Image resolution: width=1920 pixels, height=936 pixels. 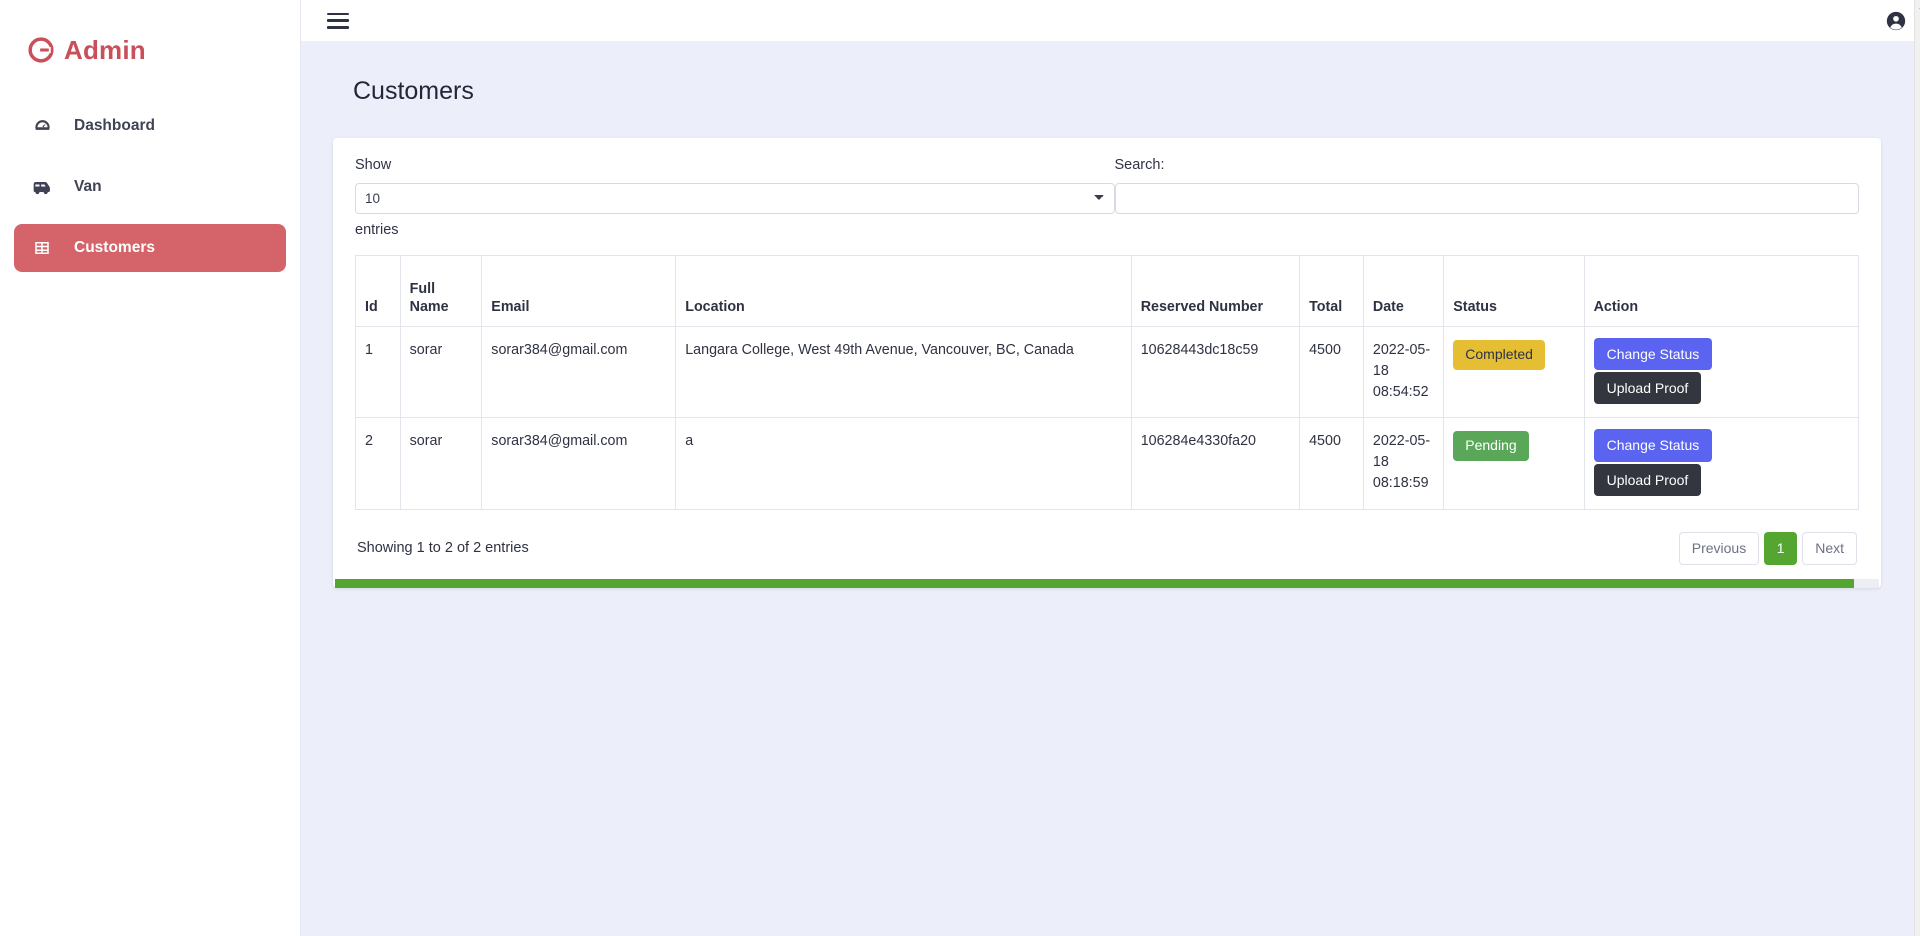 What do you see at coordinates (88, 186) in the screenshot?
I see `sidebar-item-label: Van` at bounding box center [88, 186].